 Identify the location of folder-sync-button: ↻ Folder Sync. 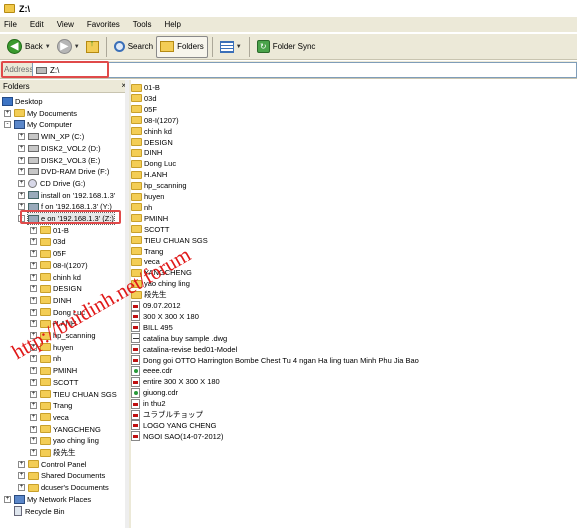
(286, 47).